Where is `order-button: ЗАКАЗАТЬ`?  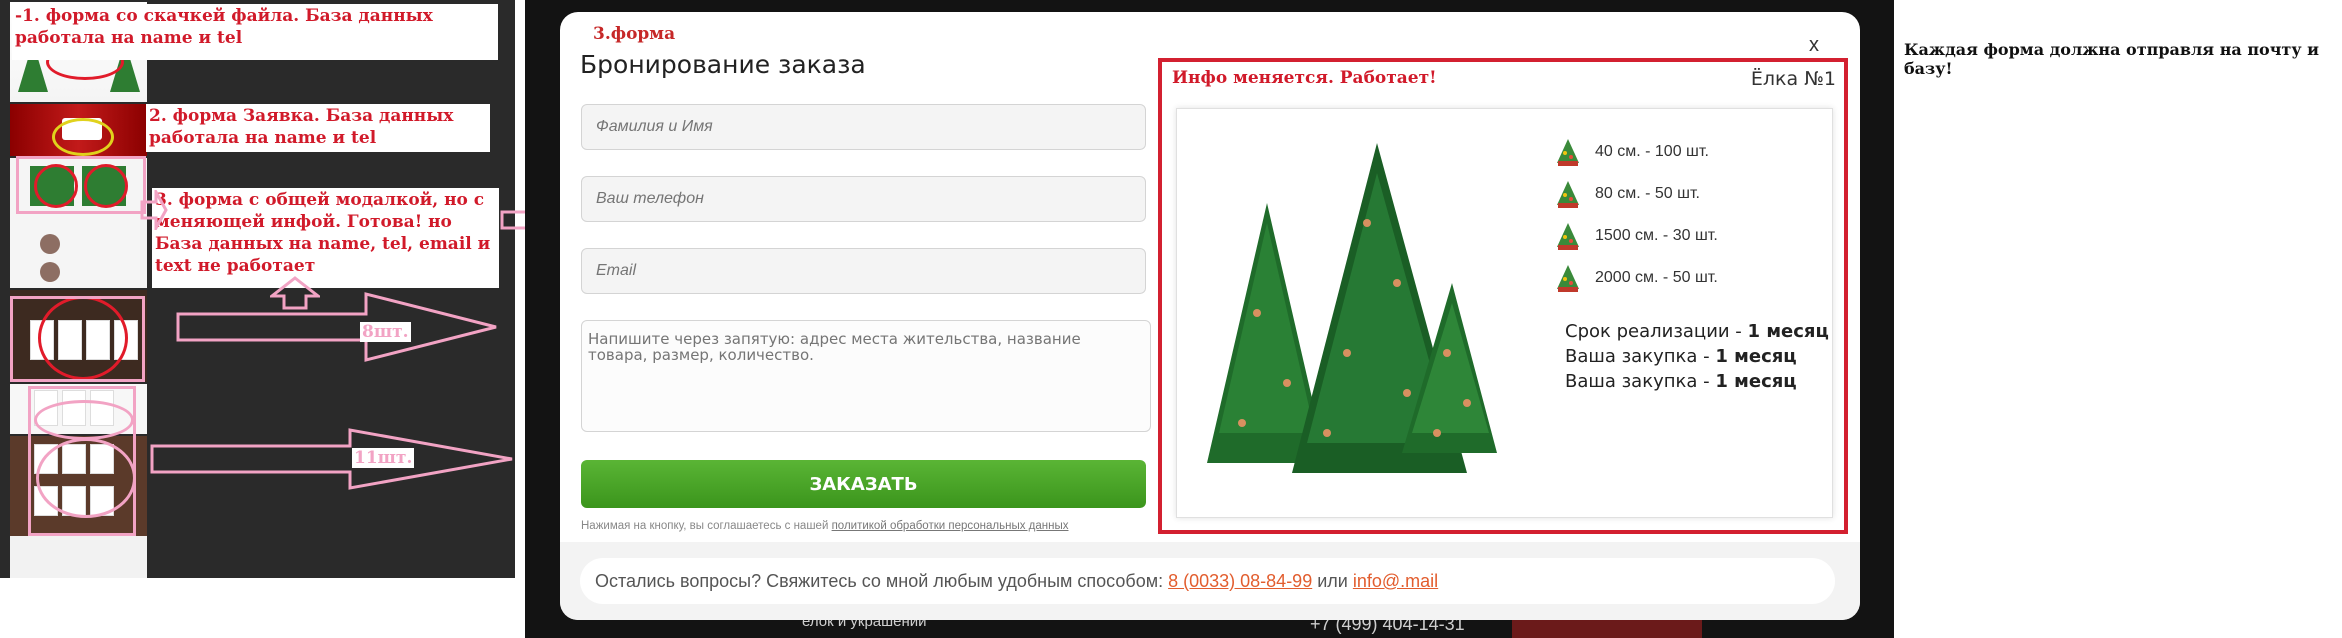 order-button: ЗАКАЗАТЬ is located at coordinates (863, 484).